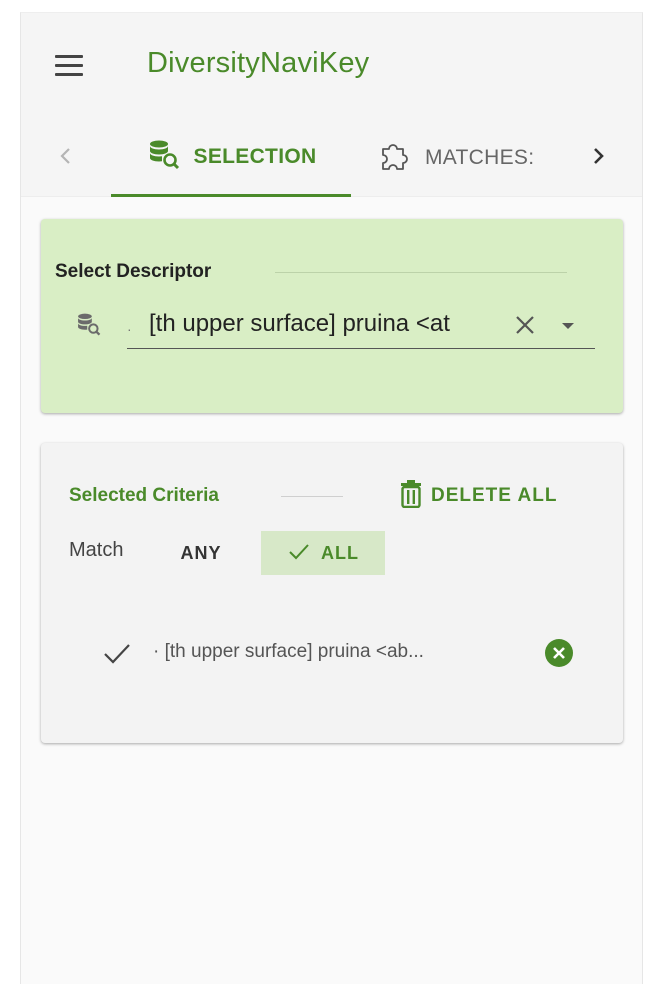 This screenshot has height=984, width=646. I want to click on descriptor-select-value: [th upper surface] pruina <at, so click(299, 323).